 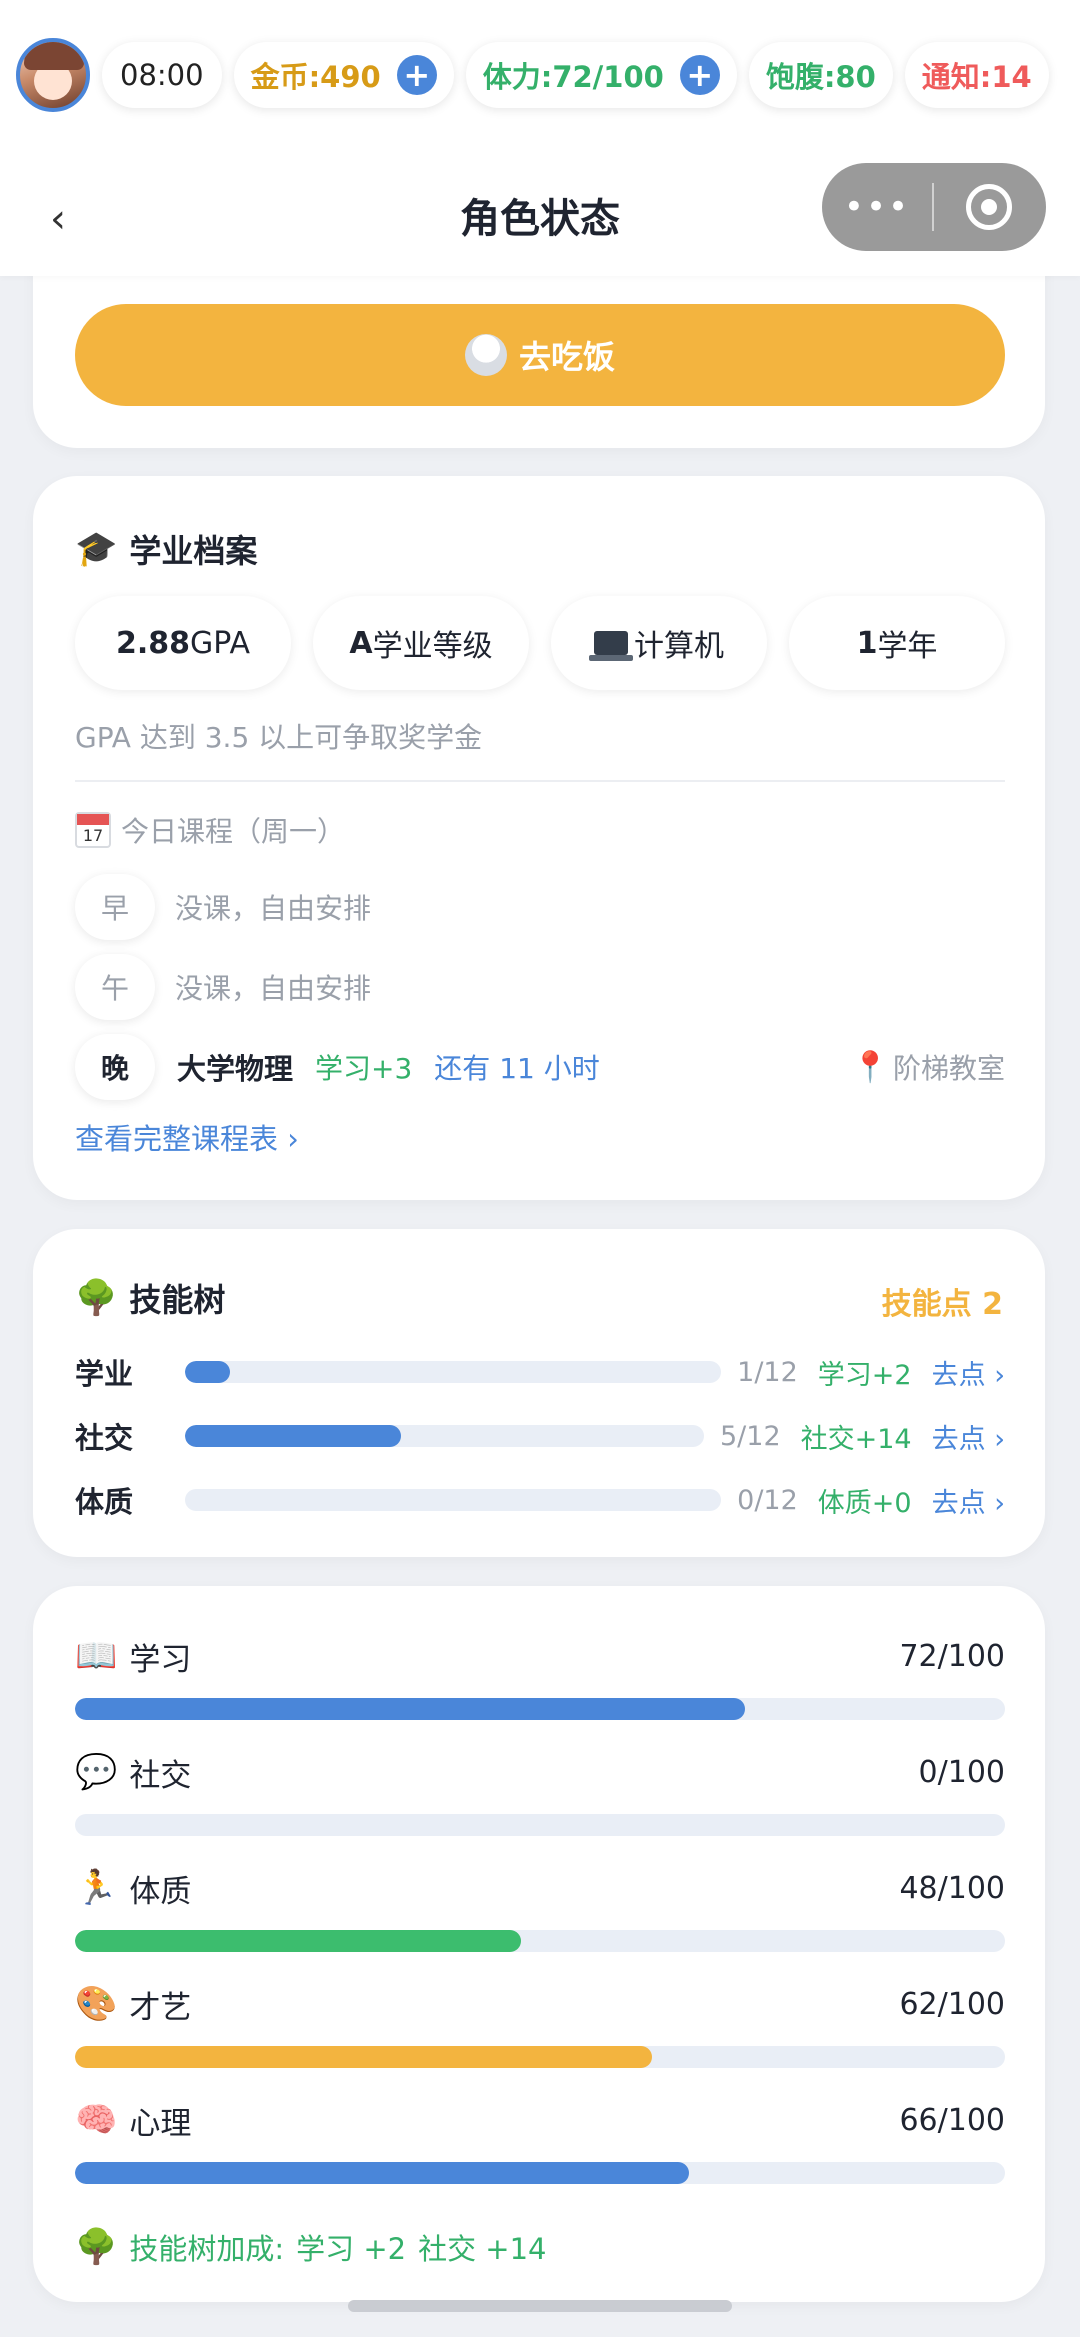 I want to click on status-bar: 08:00 金币:490 + 体力:72/100 + 饱腹:80 通知:14, so click(x=532, y=75).